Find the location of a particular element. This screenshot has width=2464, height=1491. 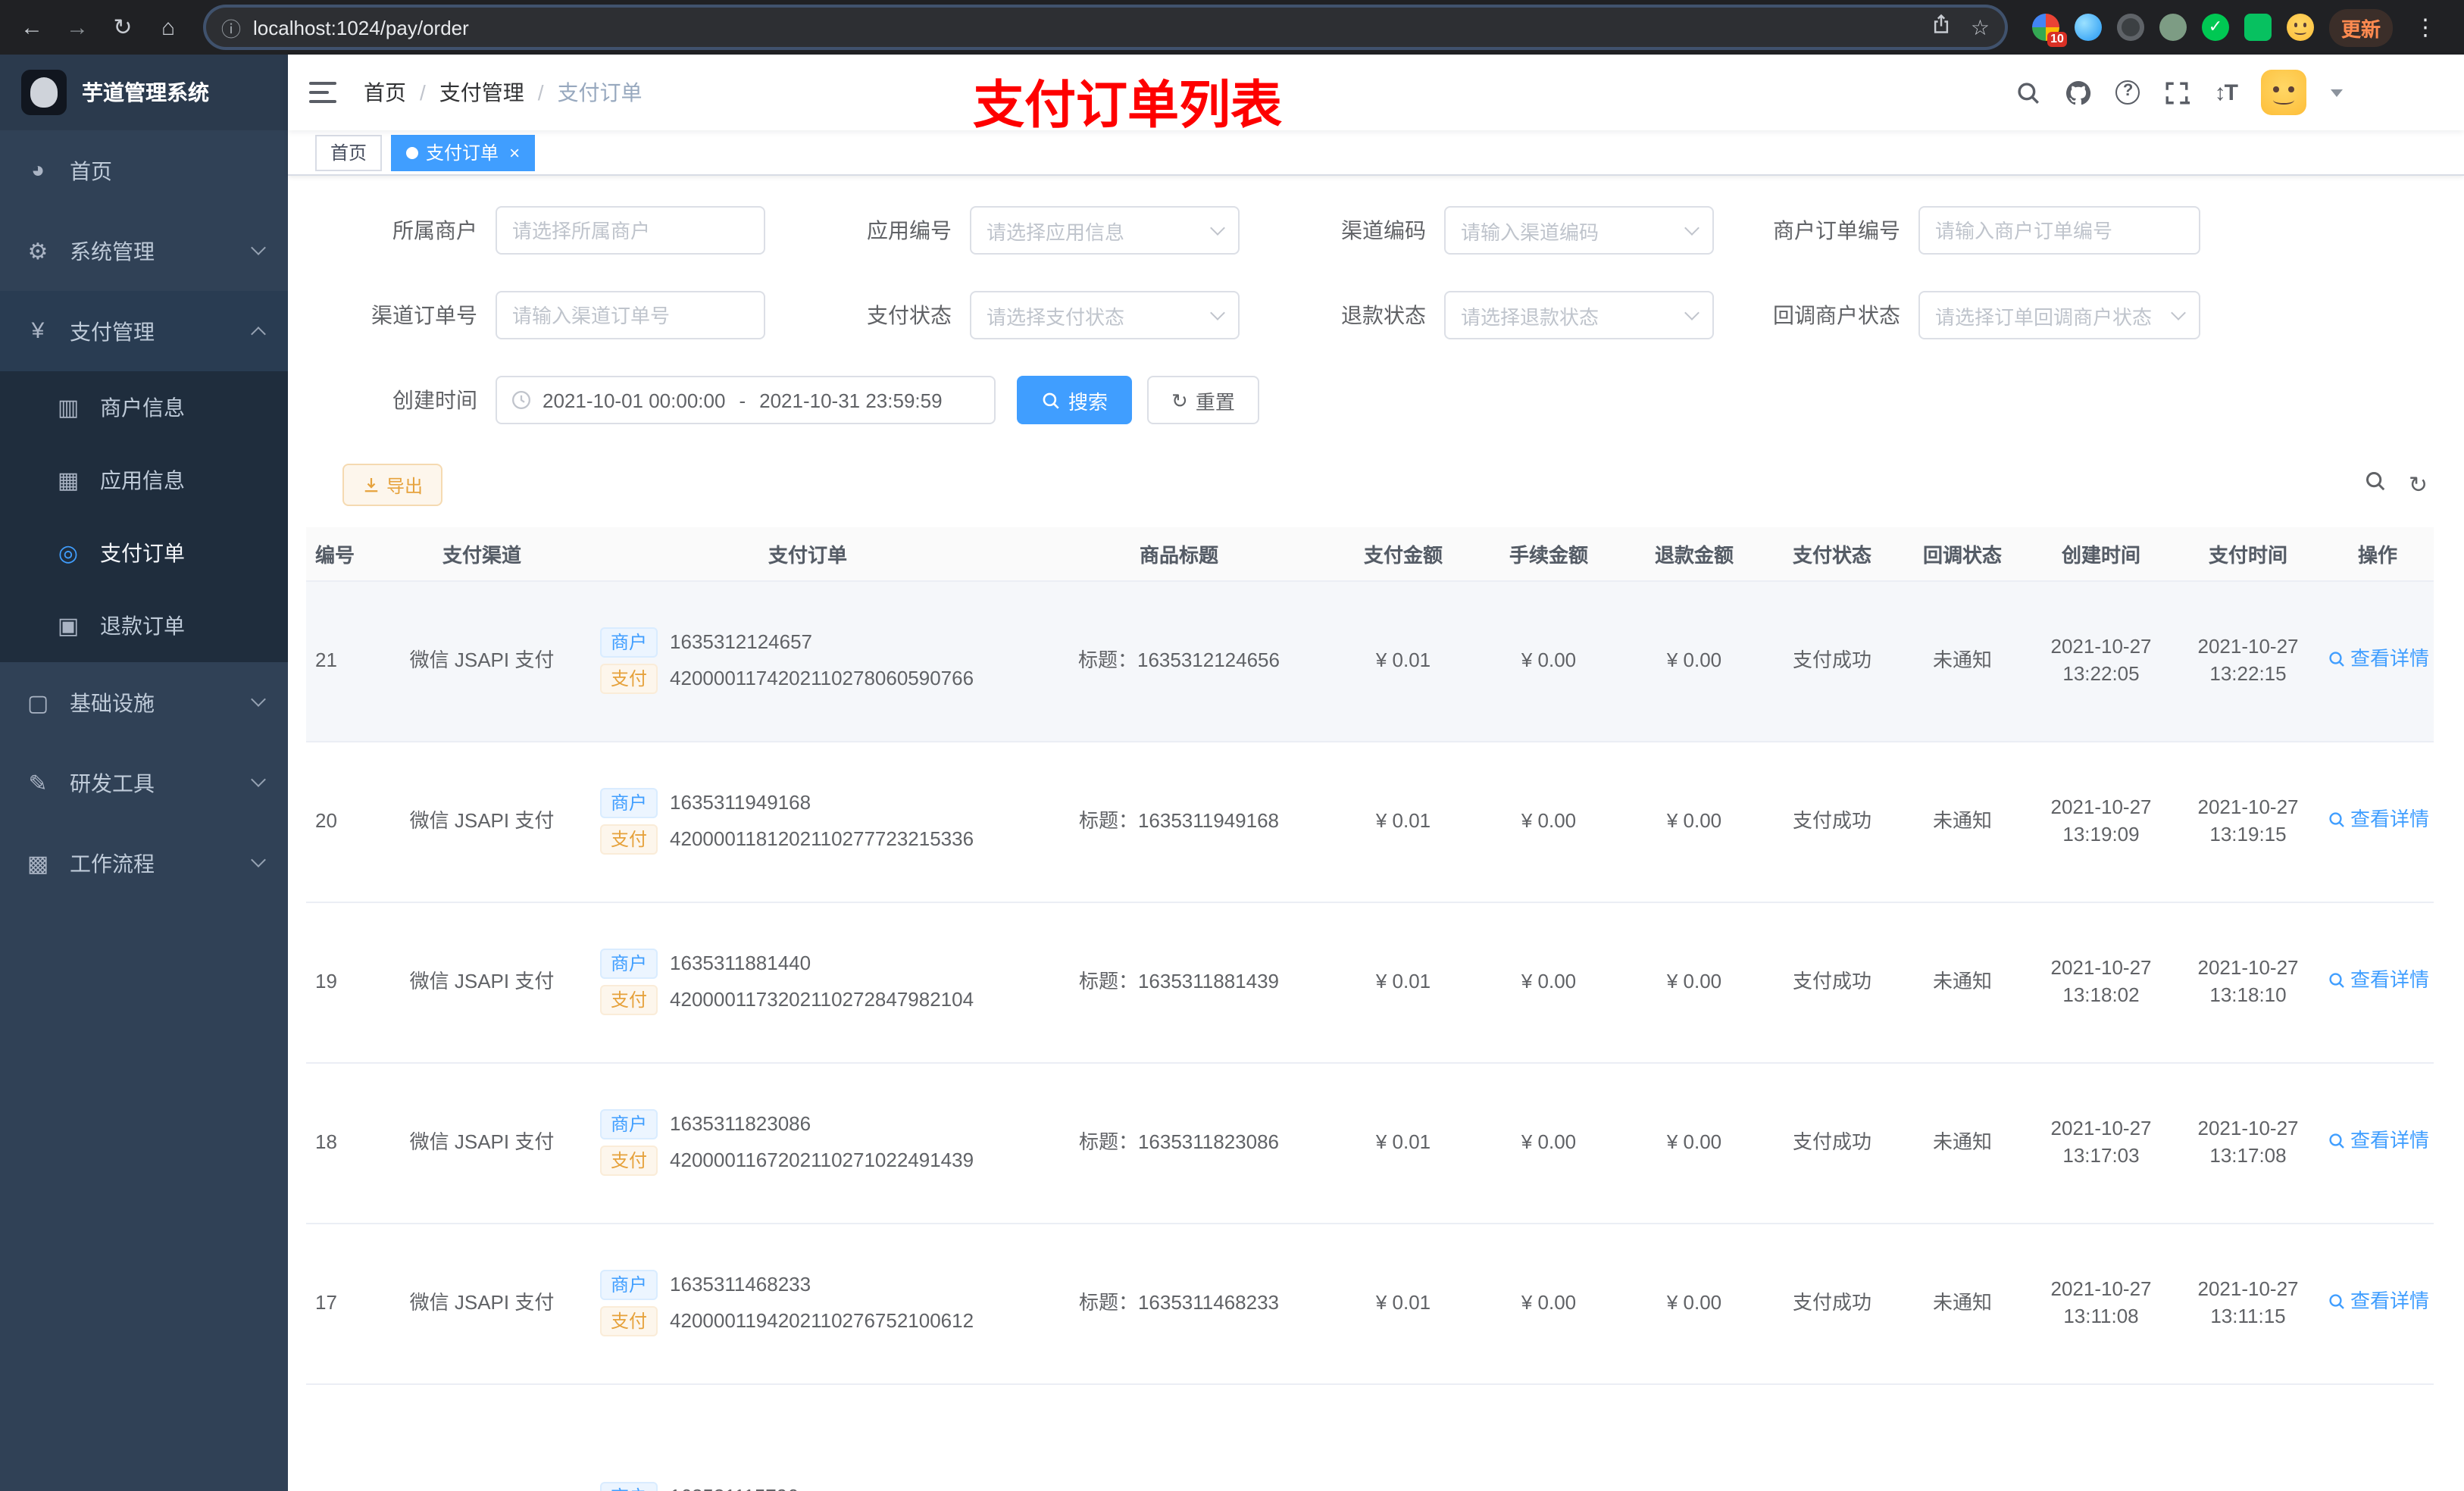

tab-pay-orders: 支付订单 × is located at coordinates (463, 152).